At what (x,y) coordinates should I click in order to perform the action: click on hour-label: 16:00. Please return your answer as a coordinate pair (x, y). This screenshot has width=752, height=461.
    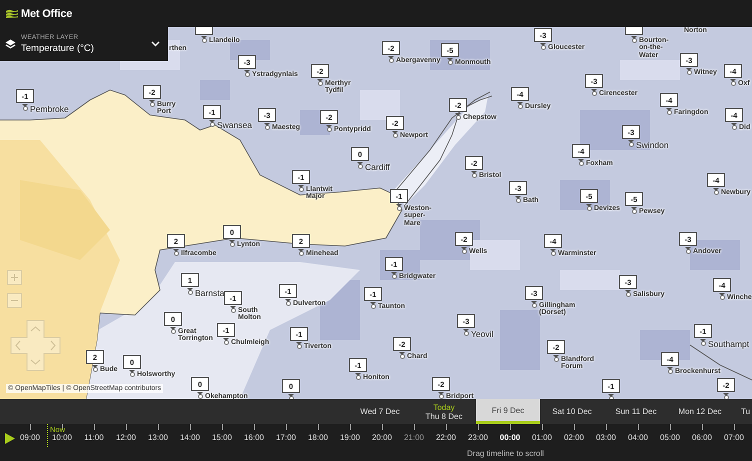
    Looking at the image, I should click on (254, 437).